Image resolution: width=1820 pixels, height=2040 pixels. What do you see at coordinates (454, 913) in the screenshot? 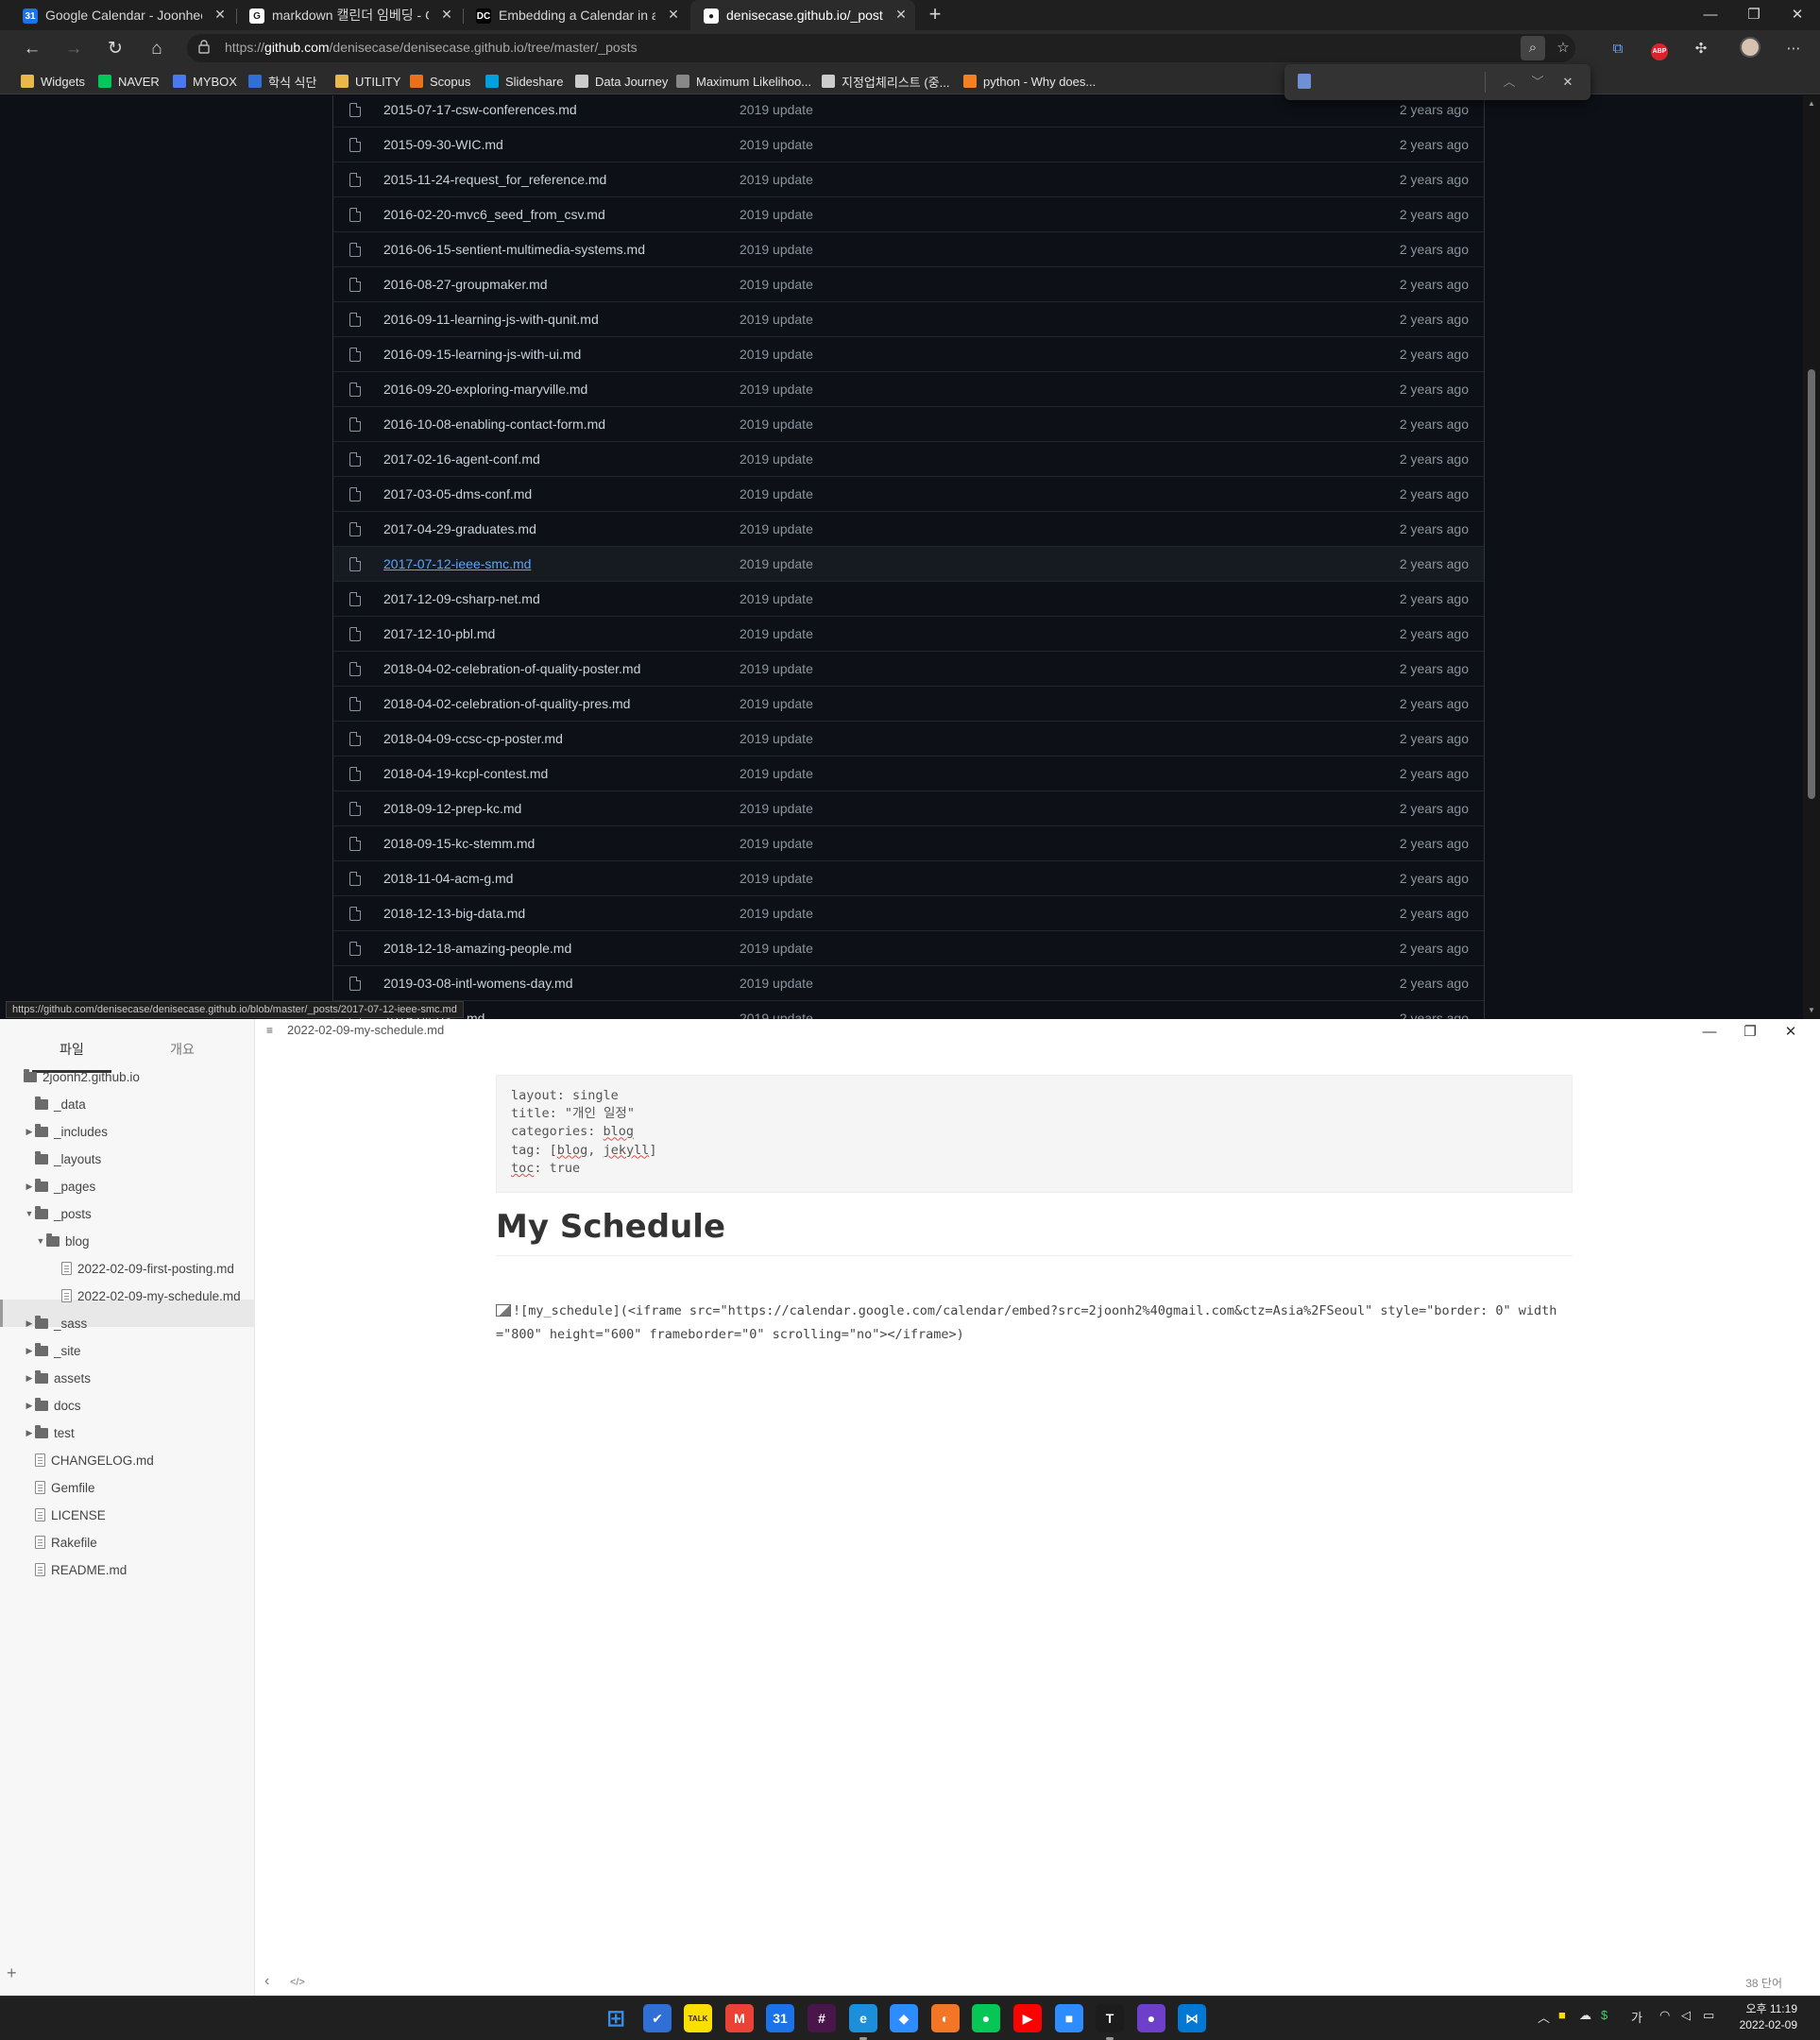
I see `file-name-link: 2018-12-13-big-data.md` at bounding box center [454, 913].